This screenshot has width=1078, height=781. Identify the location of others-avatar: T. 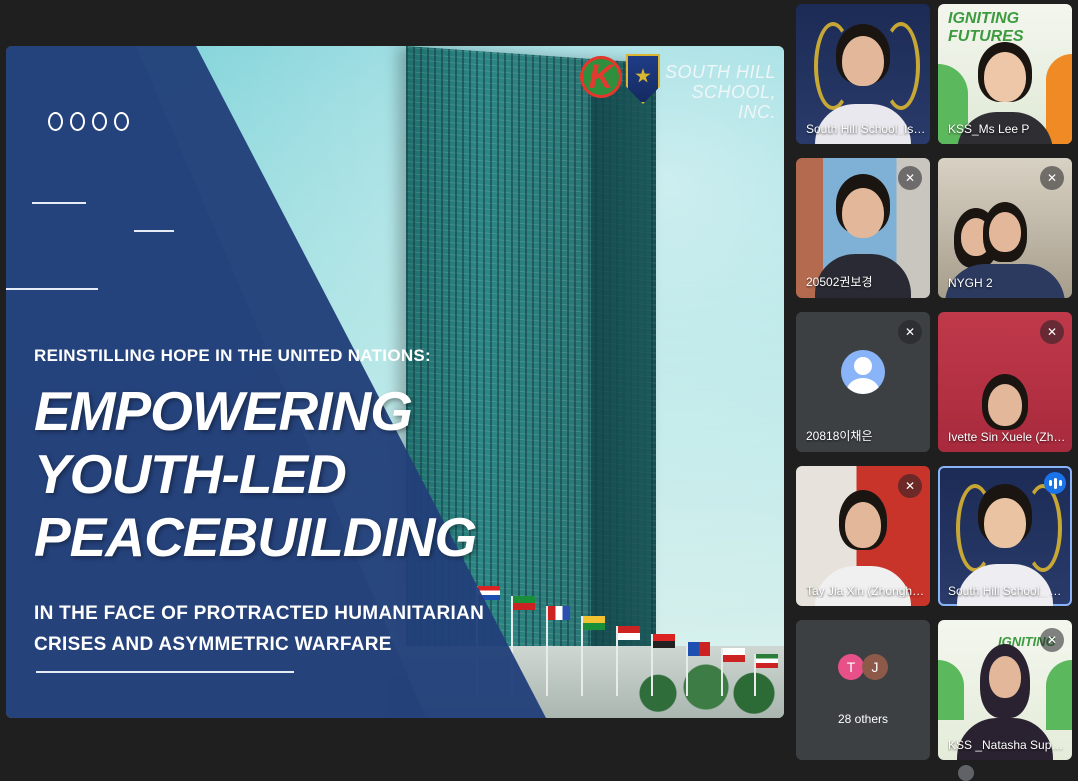
(851, 667).